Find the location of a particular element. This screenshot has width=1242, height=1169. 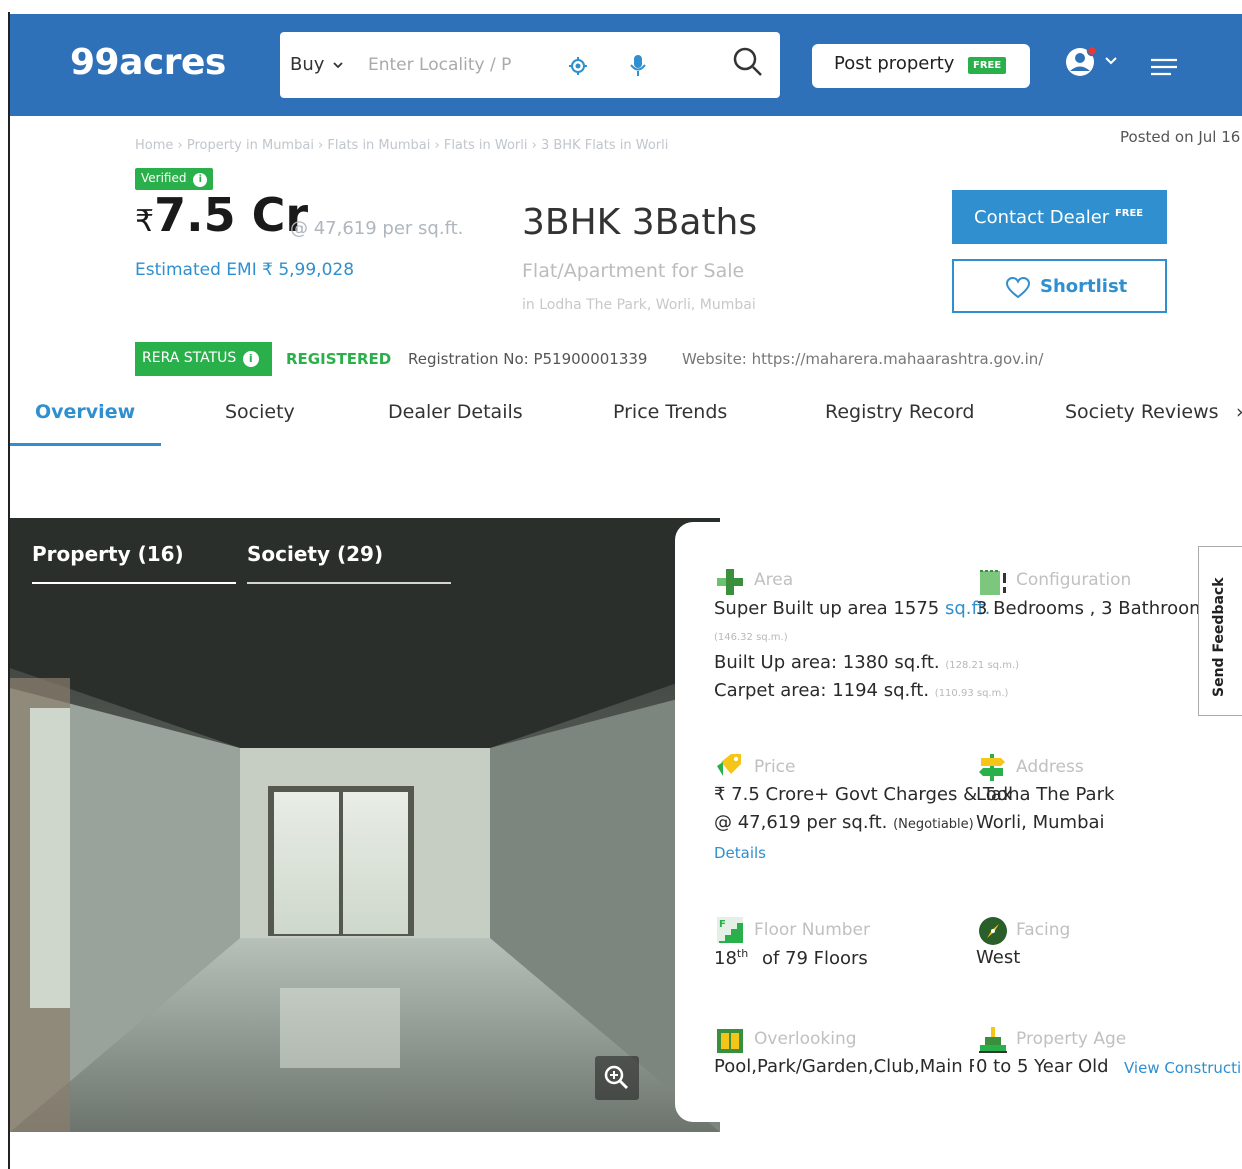

property-age-label: Property Age is located at coordinates (1071, 1039).